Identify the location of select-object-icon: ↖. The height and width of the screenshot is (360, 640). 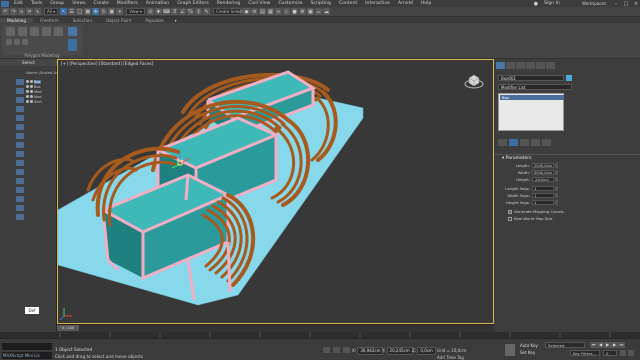
(64, 11).